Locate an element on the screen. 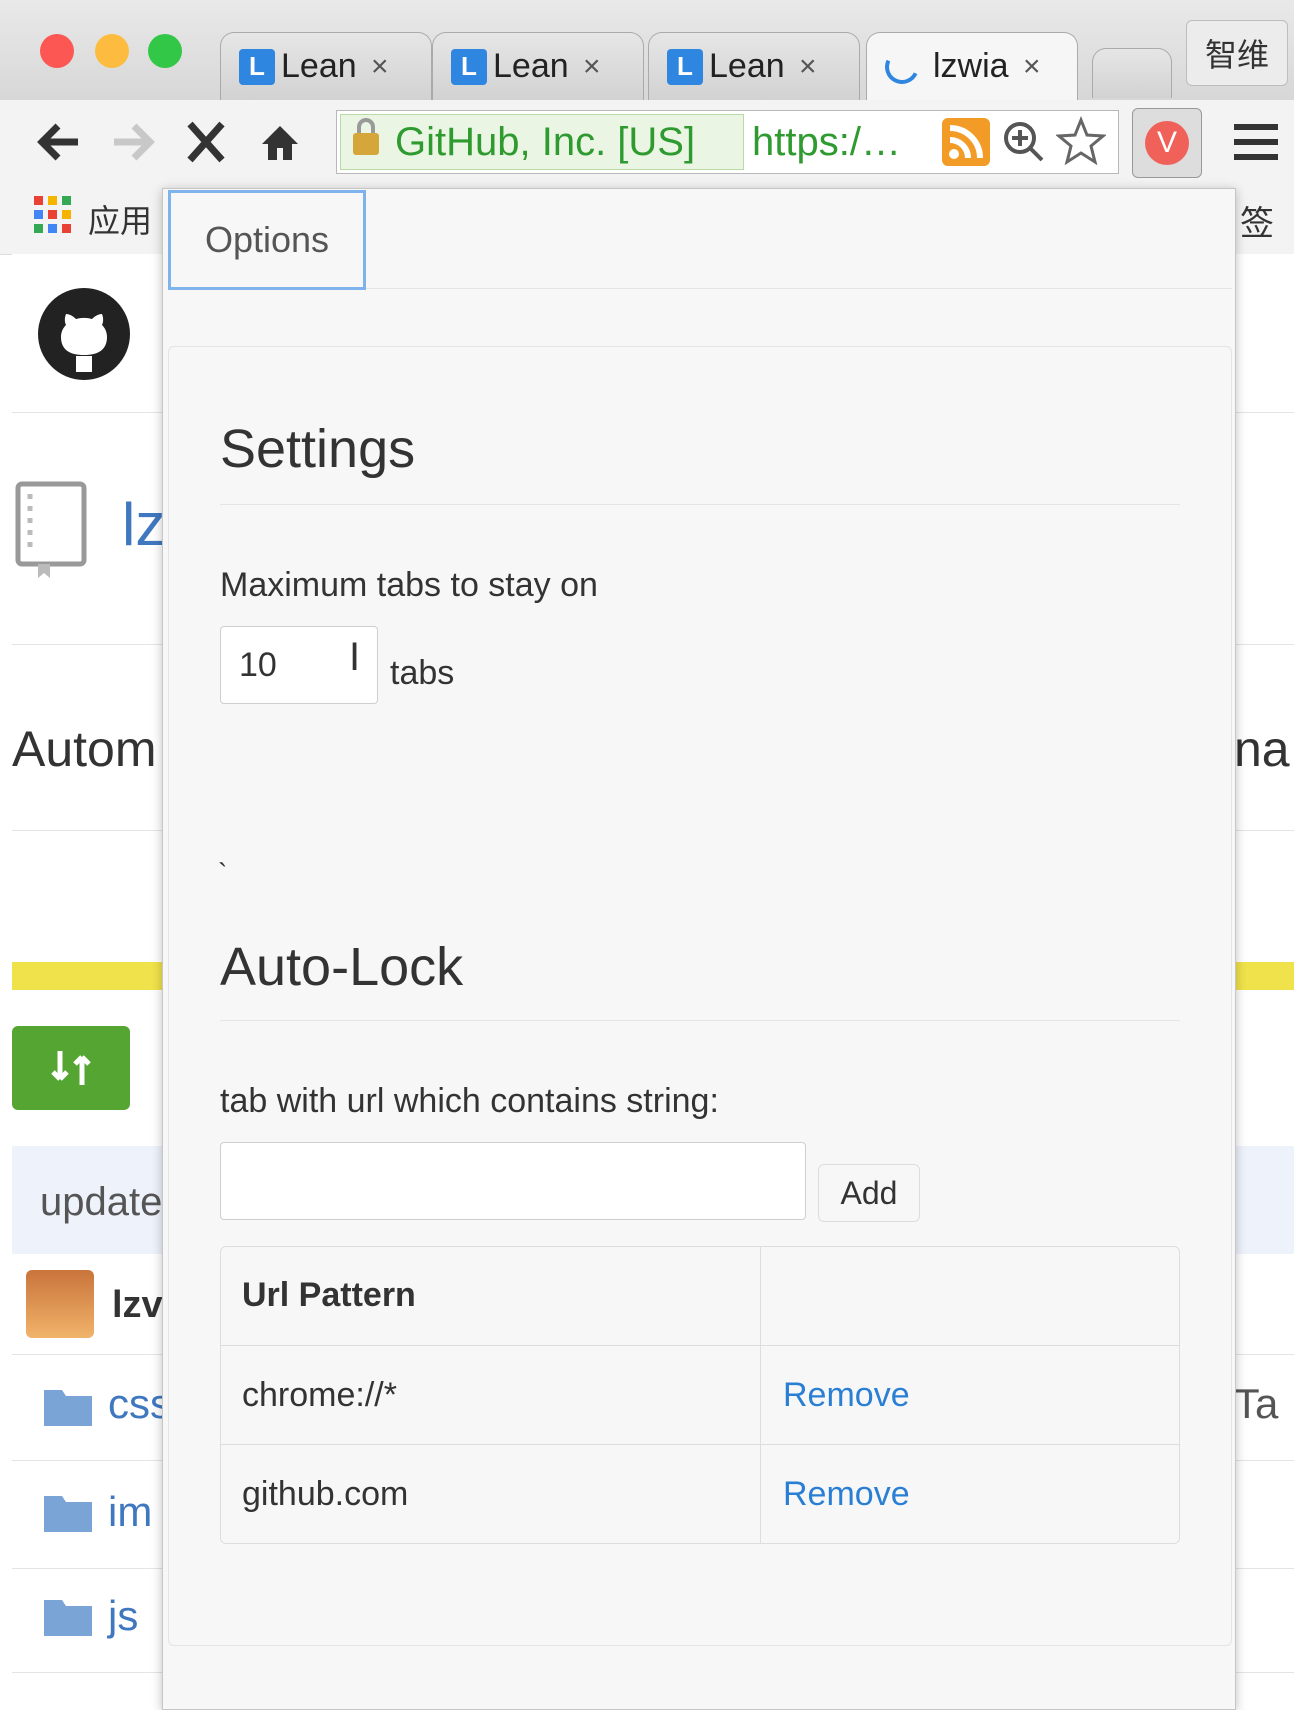  file-link: im is located at coordinates (130, 1512).